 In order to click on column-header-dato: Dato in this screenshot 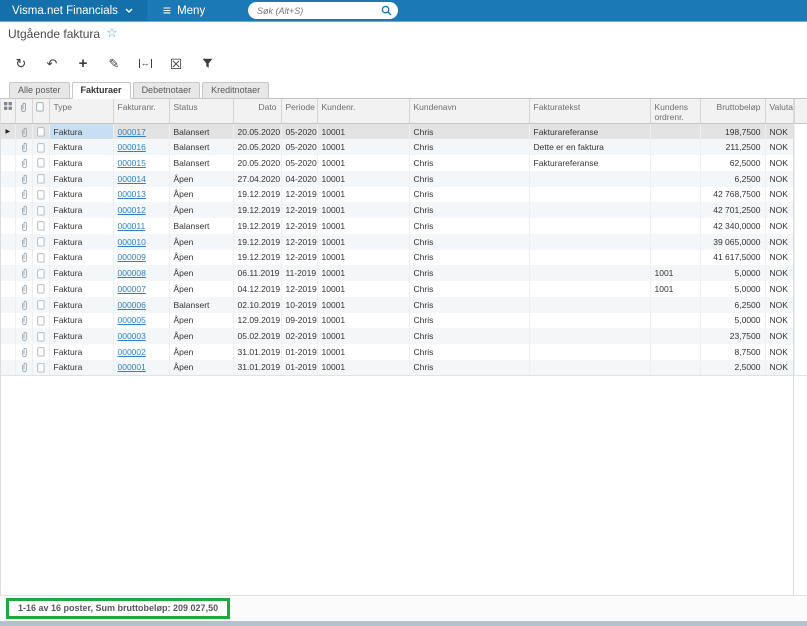, I will do `click(257, 111)`.